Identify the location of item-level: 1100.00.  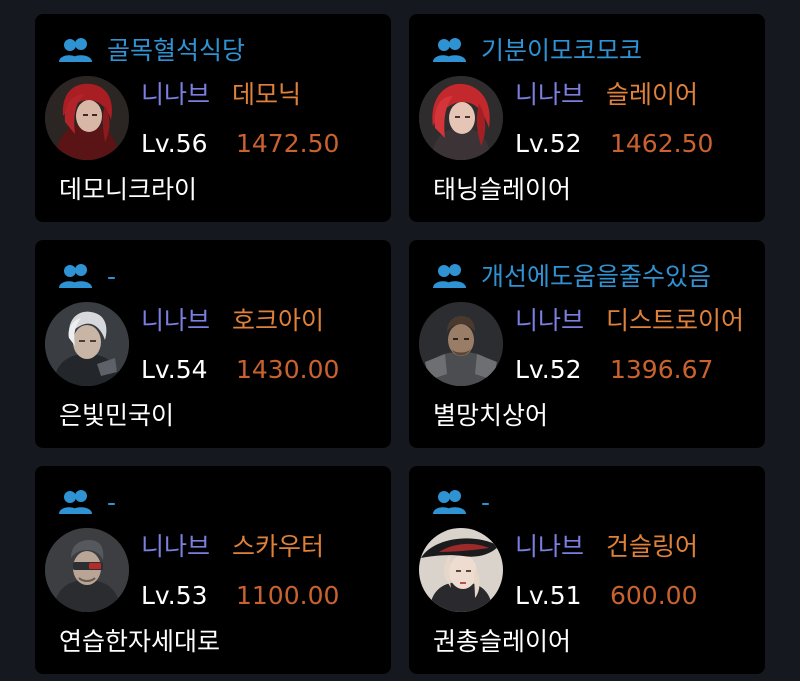
(288, 595).